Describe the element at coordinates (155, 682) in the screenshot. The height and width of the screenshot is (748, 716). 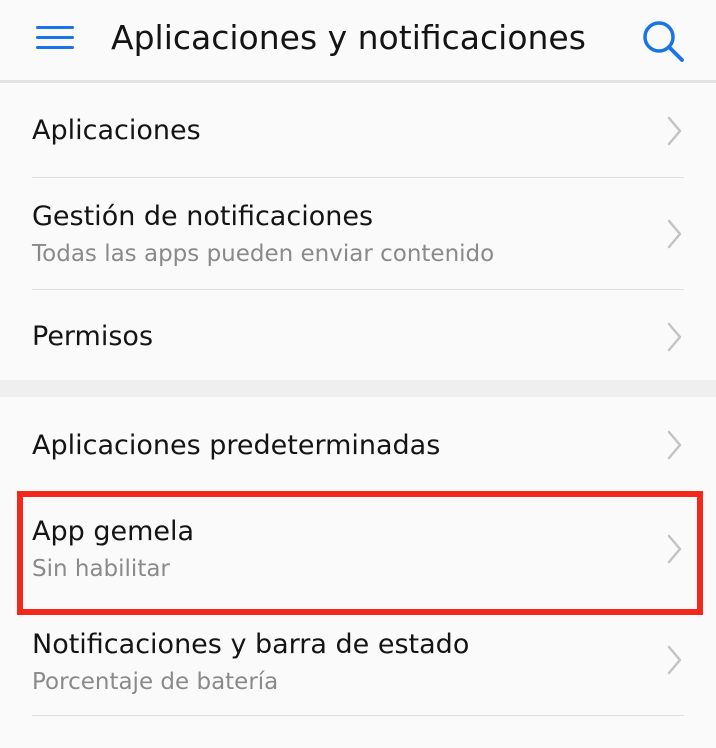
I see `list-item-subtitle: Porcentaje de batería` at that location.